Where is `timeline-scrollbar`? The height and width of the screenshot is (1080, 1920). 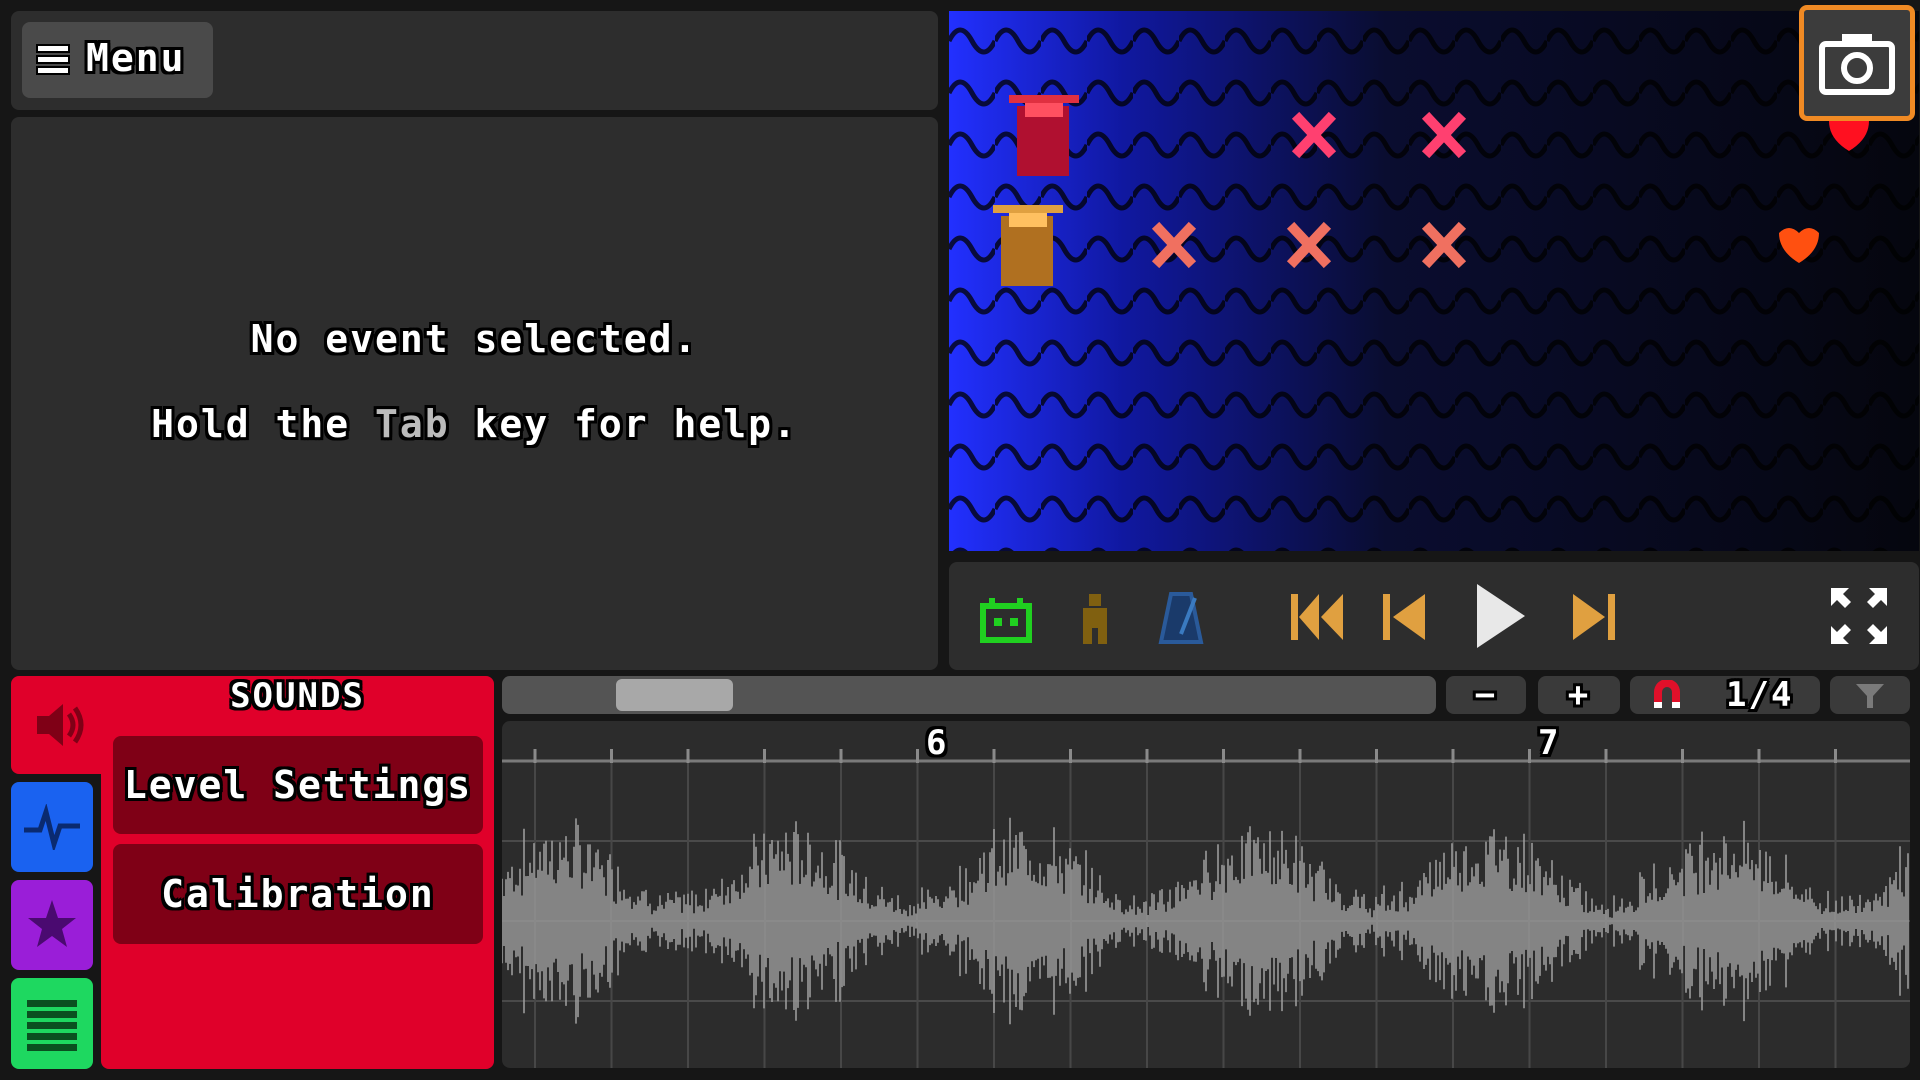
timeline-scrollbar is located at coordinates (969, 695).